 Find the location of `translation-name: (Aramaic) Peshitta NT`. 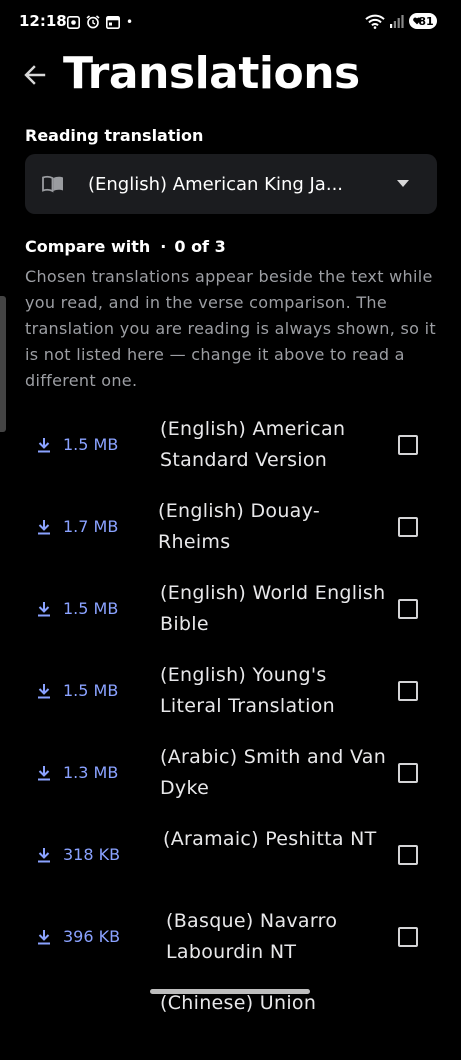

translation-name: (Aramaic) Peshitta NT is located at coordinates (270, 839).